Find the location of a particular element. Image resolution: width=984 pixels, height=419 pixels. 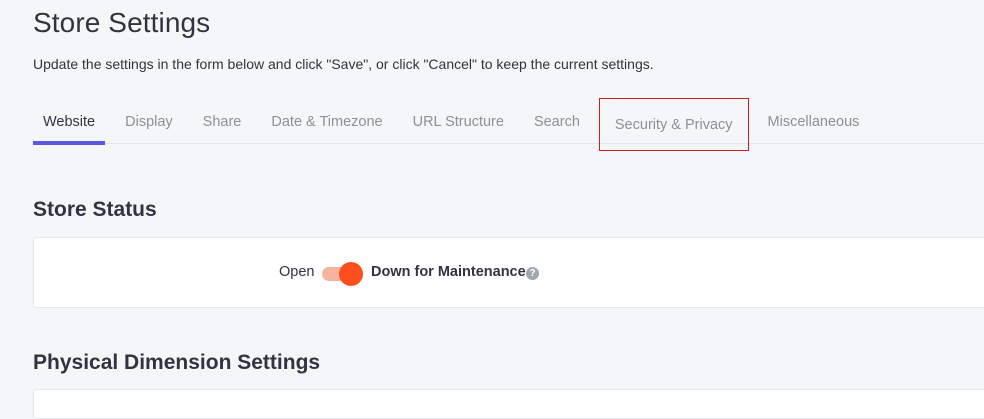

store-status-heading: Store Status is located at coordinates (95, 209).